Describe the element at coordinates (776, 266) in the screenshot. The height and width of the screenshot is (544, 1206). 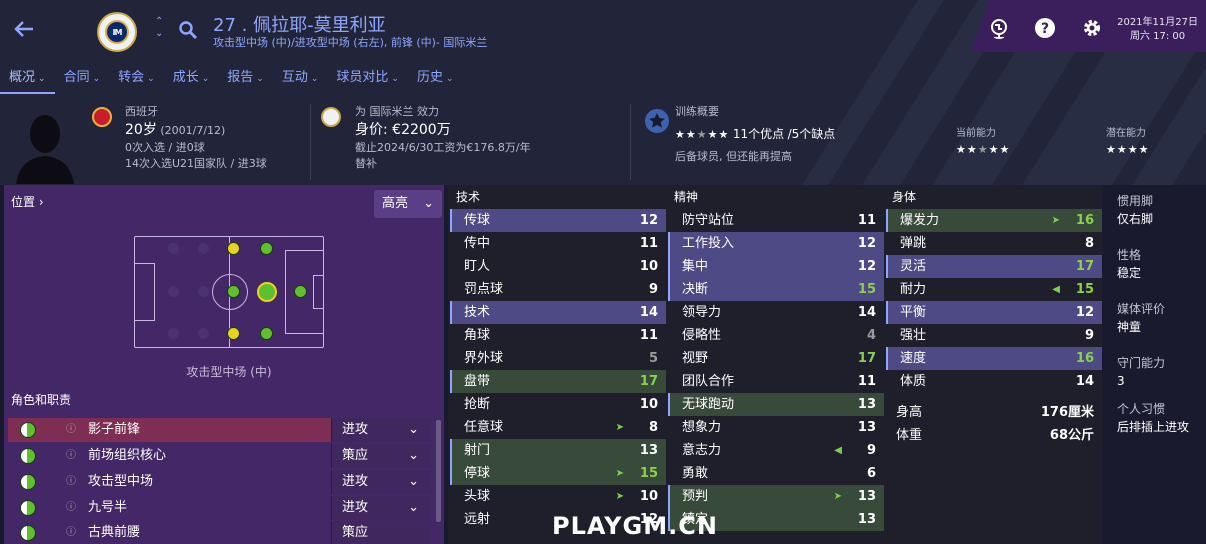
I see `attribute-row: 集中 12` at that location.